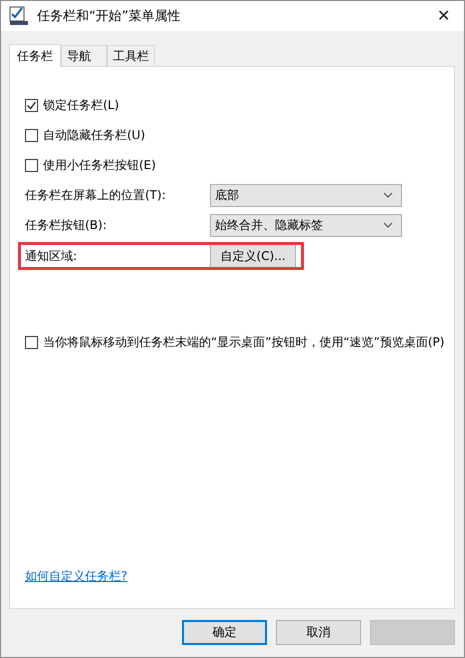  Describe the element at coordinates (76, 576) in the screenshot. I see `help-link: 如何自定义任务栏?` at that location.